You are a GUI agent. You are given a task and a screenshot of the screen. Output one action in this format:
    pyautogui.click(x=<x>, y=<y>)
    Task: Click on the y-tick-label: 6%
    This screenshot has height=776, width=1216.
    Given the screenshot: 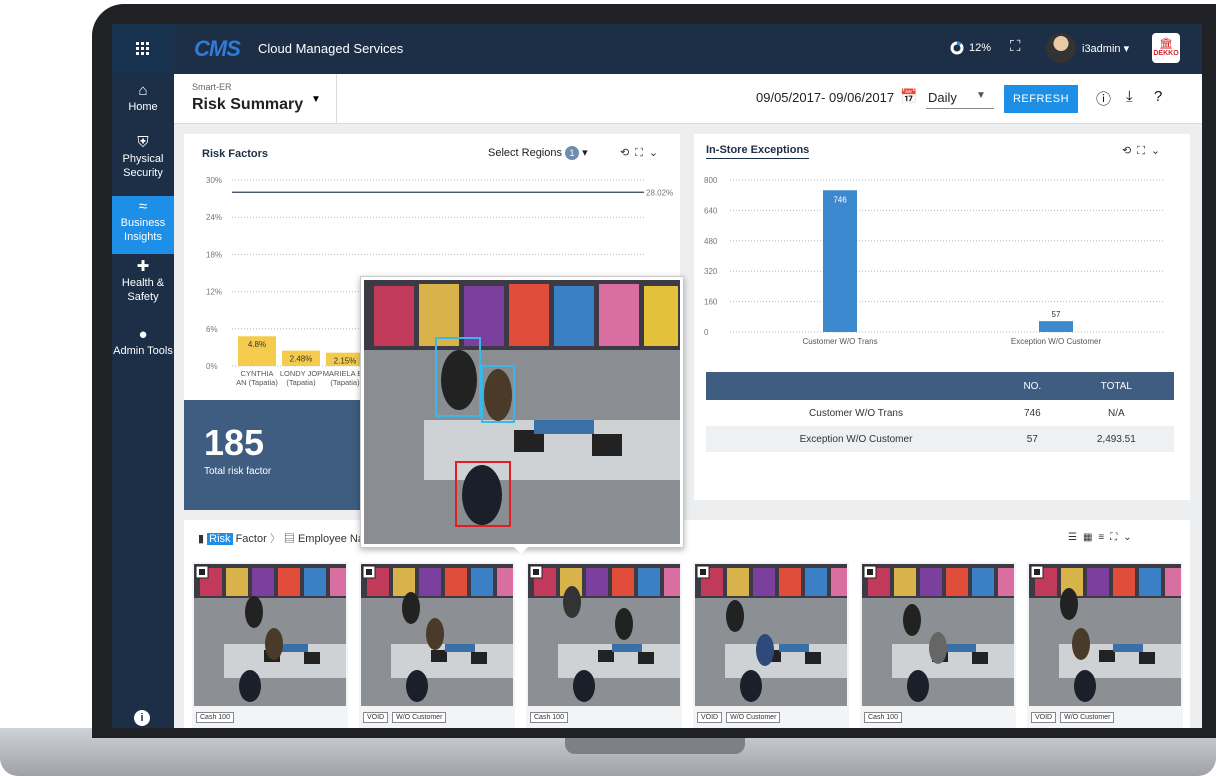 What is the action you would take?
    pyautogui.click(x=212, y=329)
    